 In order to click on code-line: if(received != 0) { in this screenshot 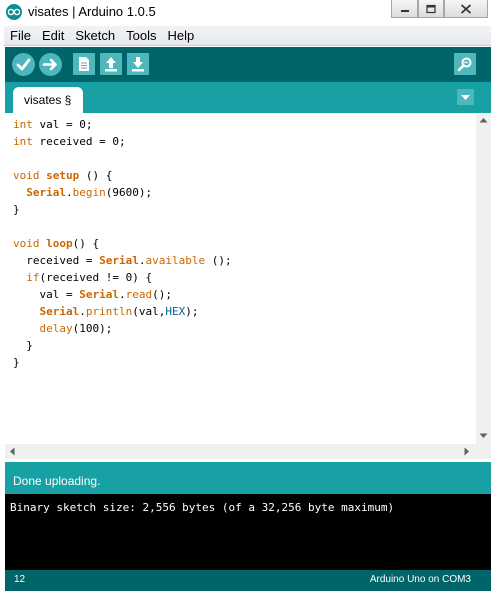, I will do `click(82, 277)`.